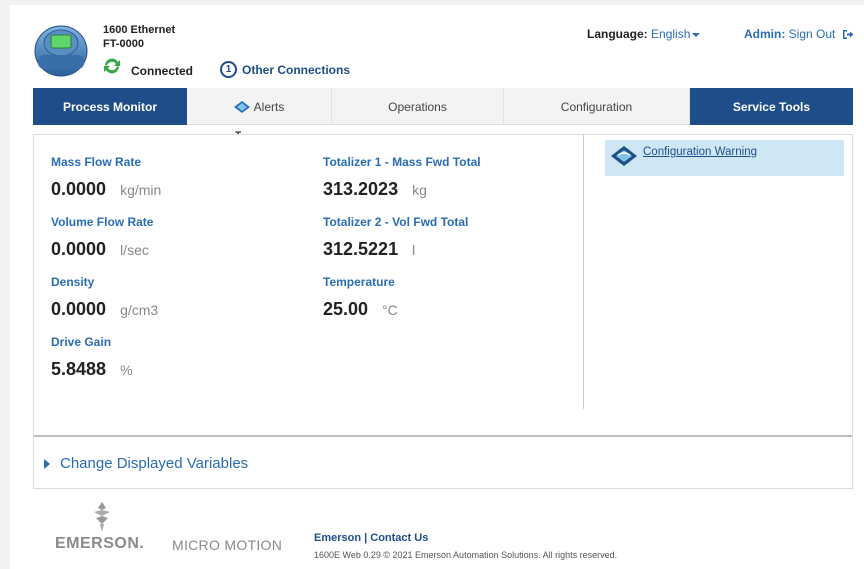 The image size is (864, 569). I want to click on chevron-down-icon, so click(696, 34).